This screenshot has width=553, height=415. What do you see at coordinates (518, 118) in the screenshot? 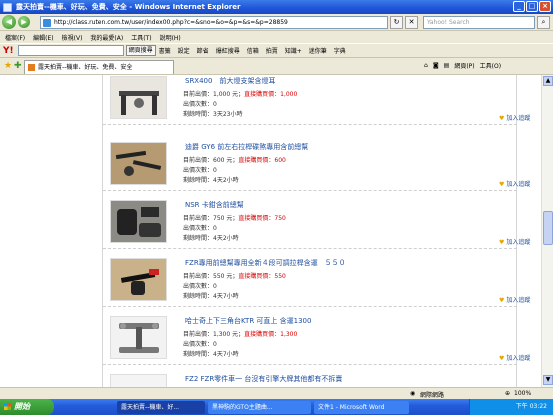
I see `watch-label: 加入追蹤` at bounding box center [518, 118].